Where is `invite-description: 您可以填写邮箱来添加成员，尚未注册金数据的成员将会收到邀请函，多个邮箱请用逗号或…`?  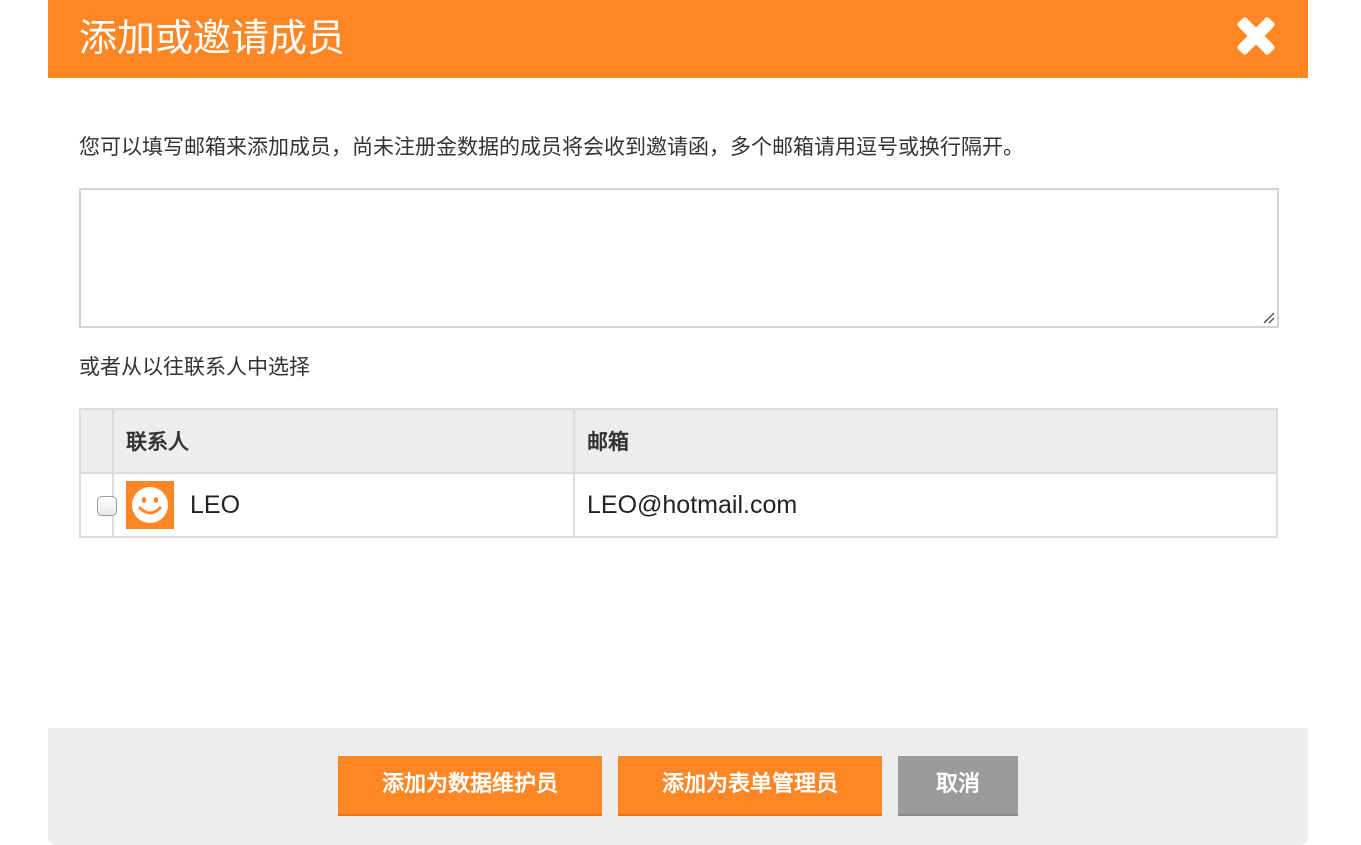 invite-description: 您可以填写邮箱来添加成员，尚未注册金数据的成员将会收到邀请函，多个邮箱请用逗号或… is located at coordinates (551, 147).